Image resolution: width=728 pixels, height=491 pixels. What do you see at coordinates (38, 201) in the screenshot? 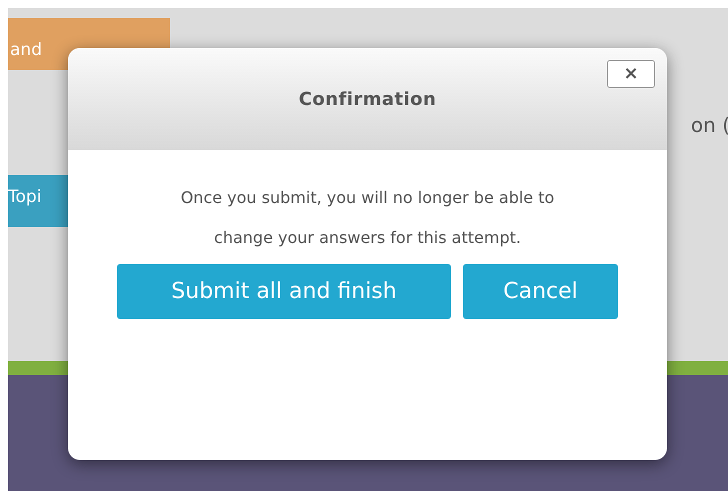
I see `topic-button: Topi` at bounding box center [38, 201].